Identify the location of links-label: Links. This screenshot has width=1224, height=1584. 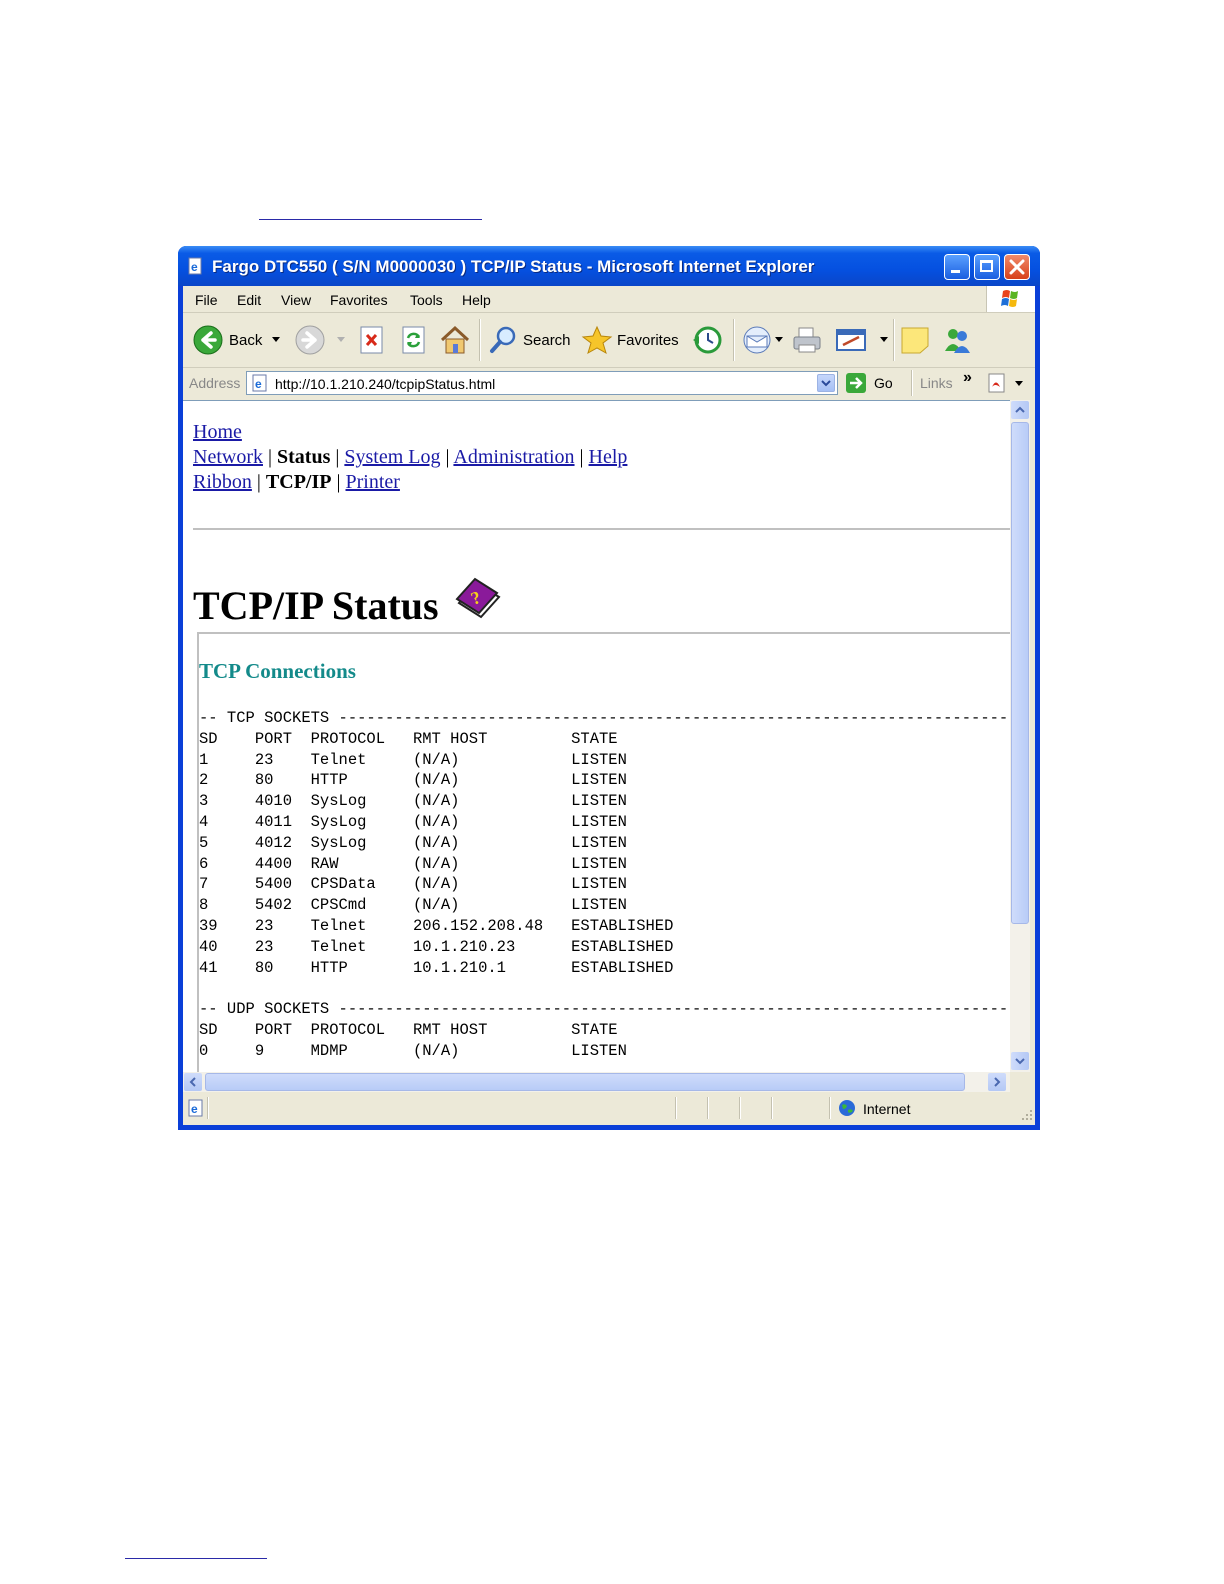
(936, 383).